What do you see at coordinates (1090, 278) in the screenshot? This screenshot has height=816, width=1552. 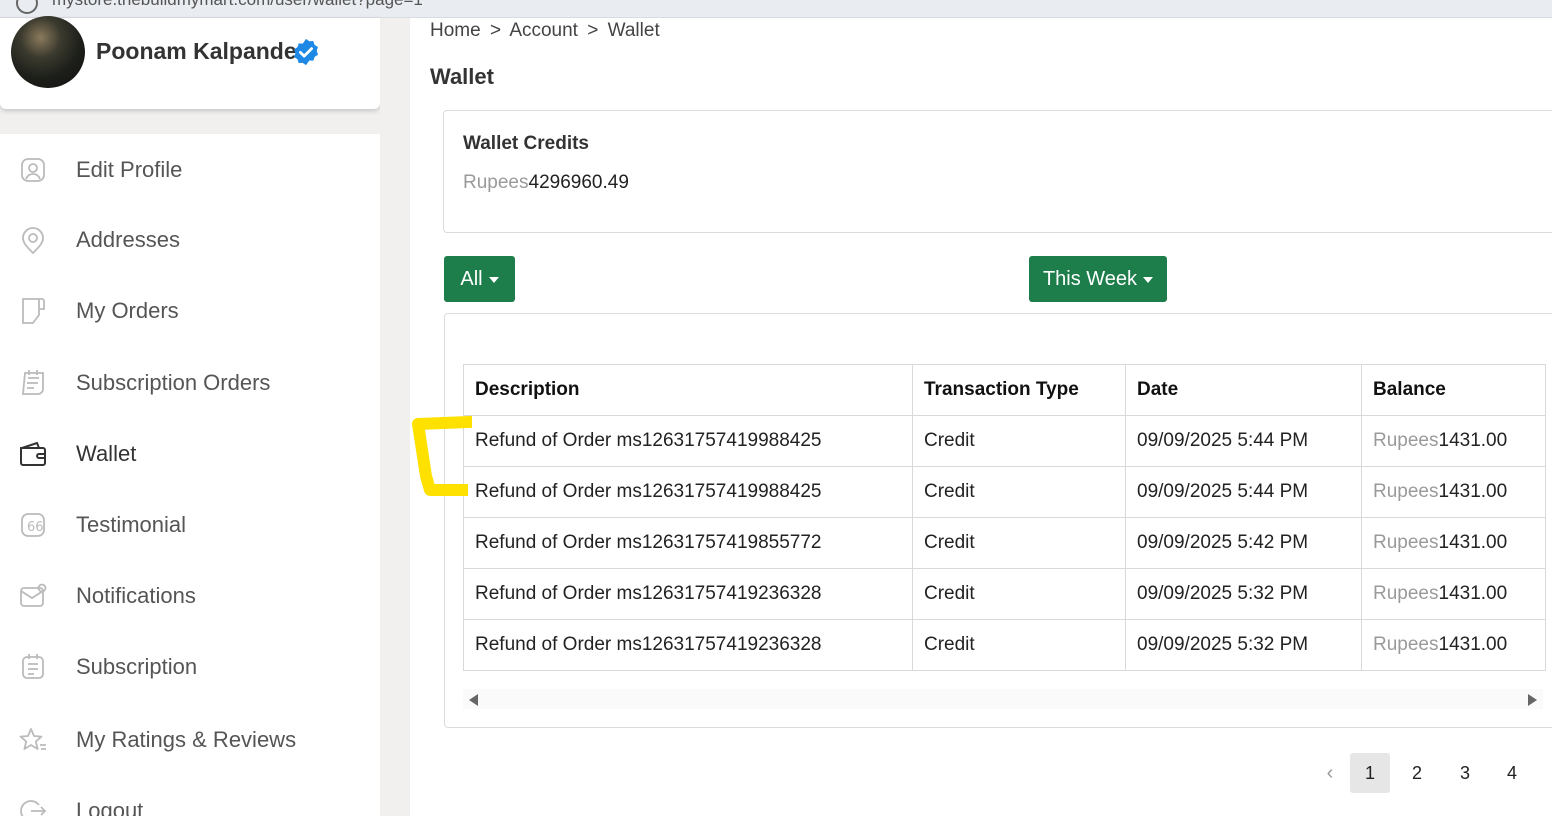 I see `filter-label: This Week` at bounding box center [1090, 278].